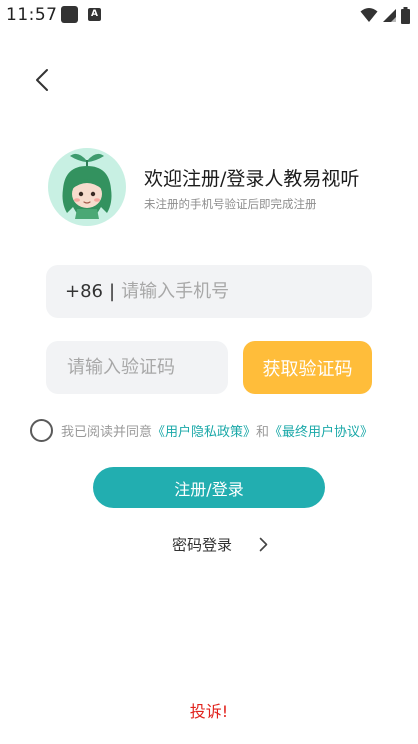  Describe the element at coordinates (41, 430) in the screenshot. I see `agreement-checkbox` at that location.